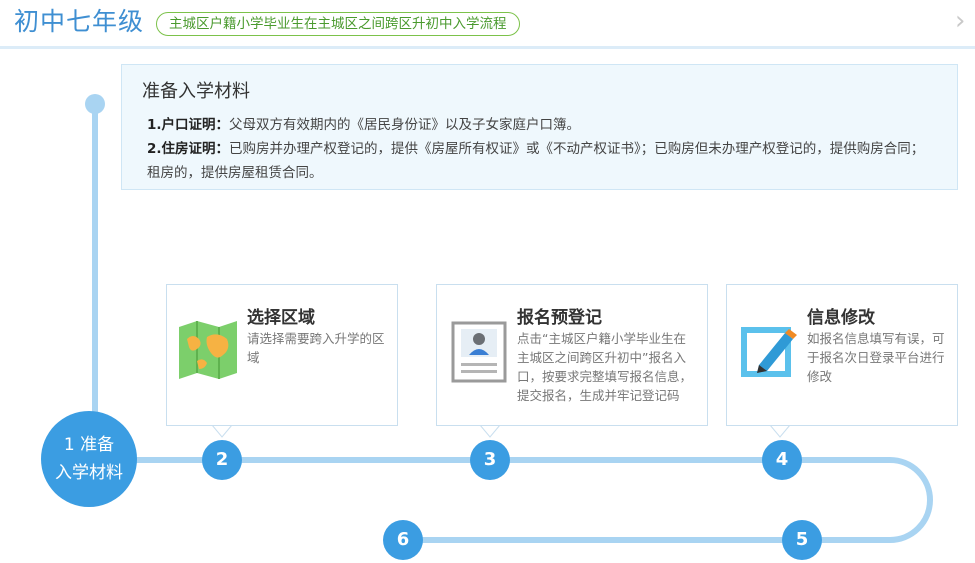 The image size is (975, 563). I want to click on info-title: 准备入学材料, so click(196, 91).